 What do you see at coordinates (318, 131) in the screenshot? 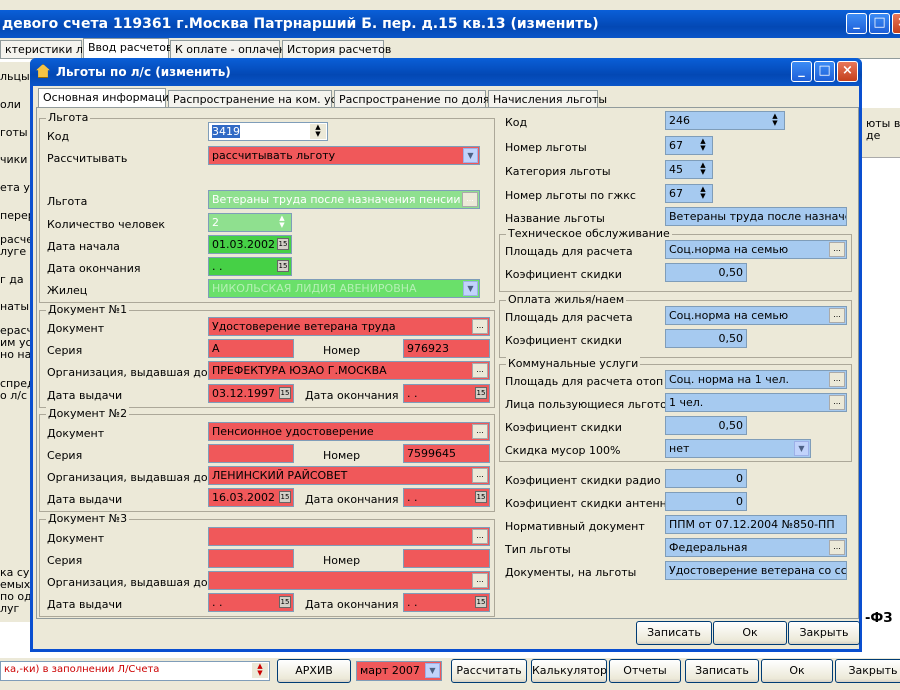
I see `kod-spinner: ▲ ▼` at bounding box center [318, 131].